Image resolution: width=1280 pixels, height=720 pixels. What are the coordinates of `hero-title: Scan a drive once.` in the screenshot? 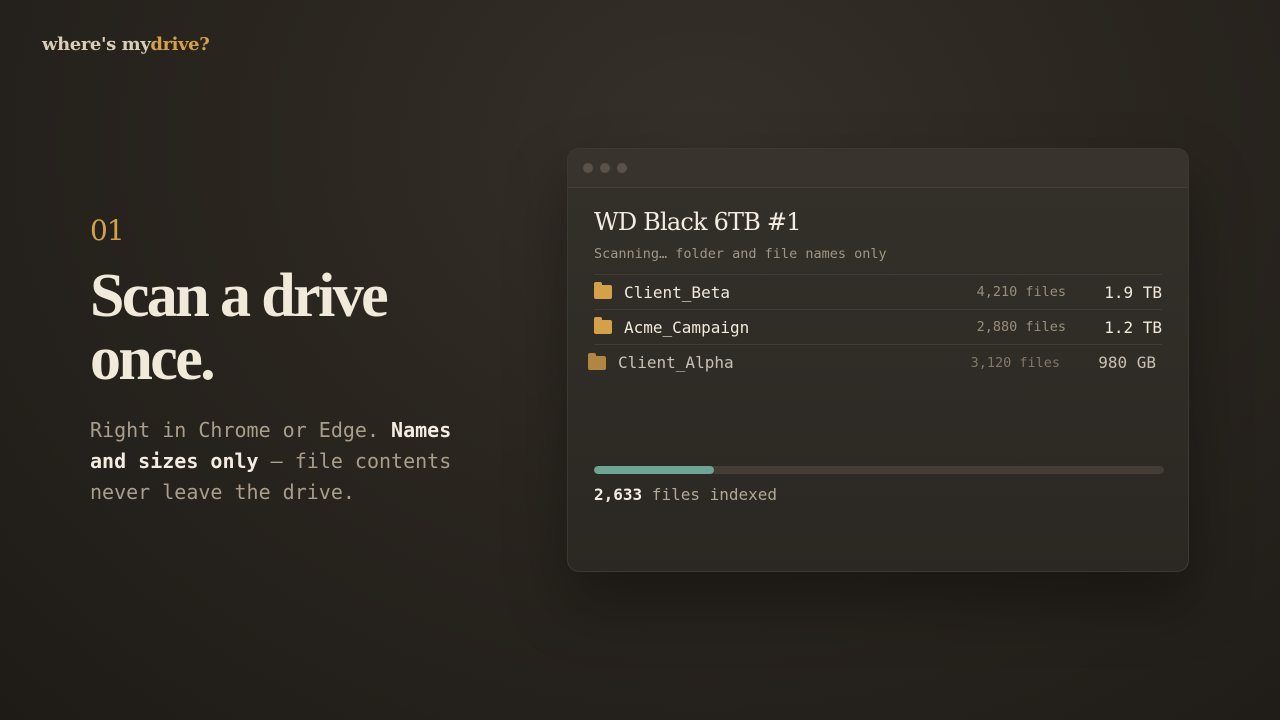 It's located at (300, 328).